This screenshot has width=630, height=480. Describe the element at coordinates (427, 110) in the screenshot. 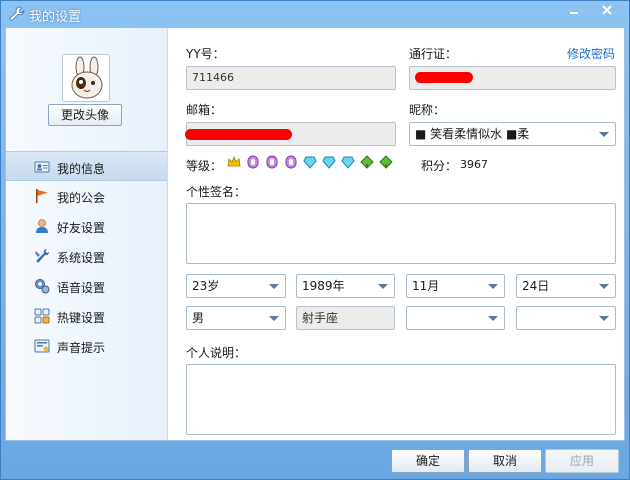

I see `nickname-label: 昵称：` at that location.